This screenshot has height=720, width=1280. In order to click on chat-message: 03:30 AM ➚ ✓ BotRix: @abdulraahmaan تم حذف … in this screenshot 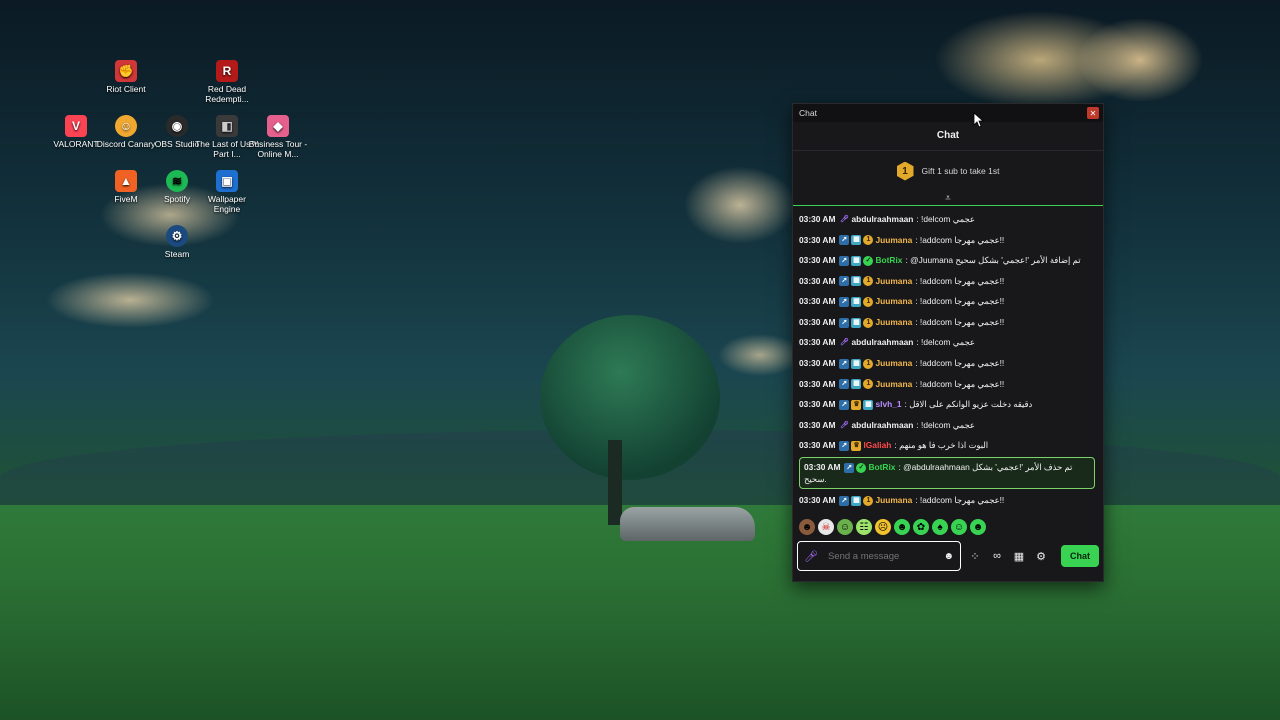, I will do `click(947, 473)`.